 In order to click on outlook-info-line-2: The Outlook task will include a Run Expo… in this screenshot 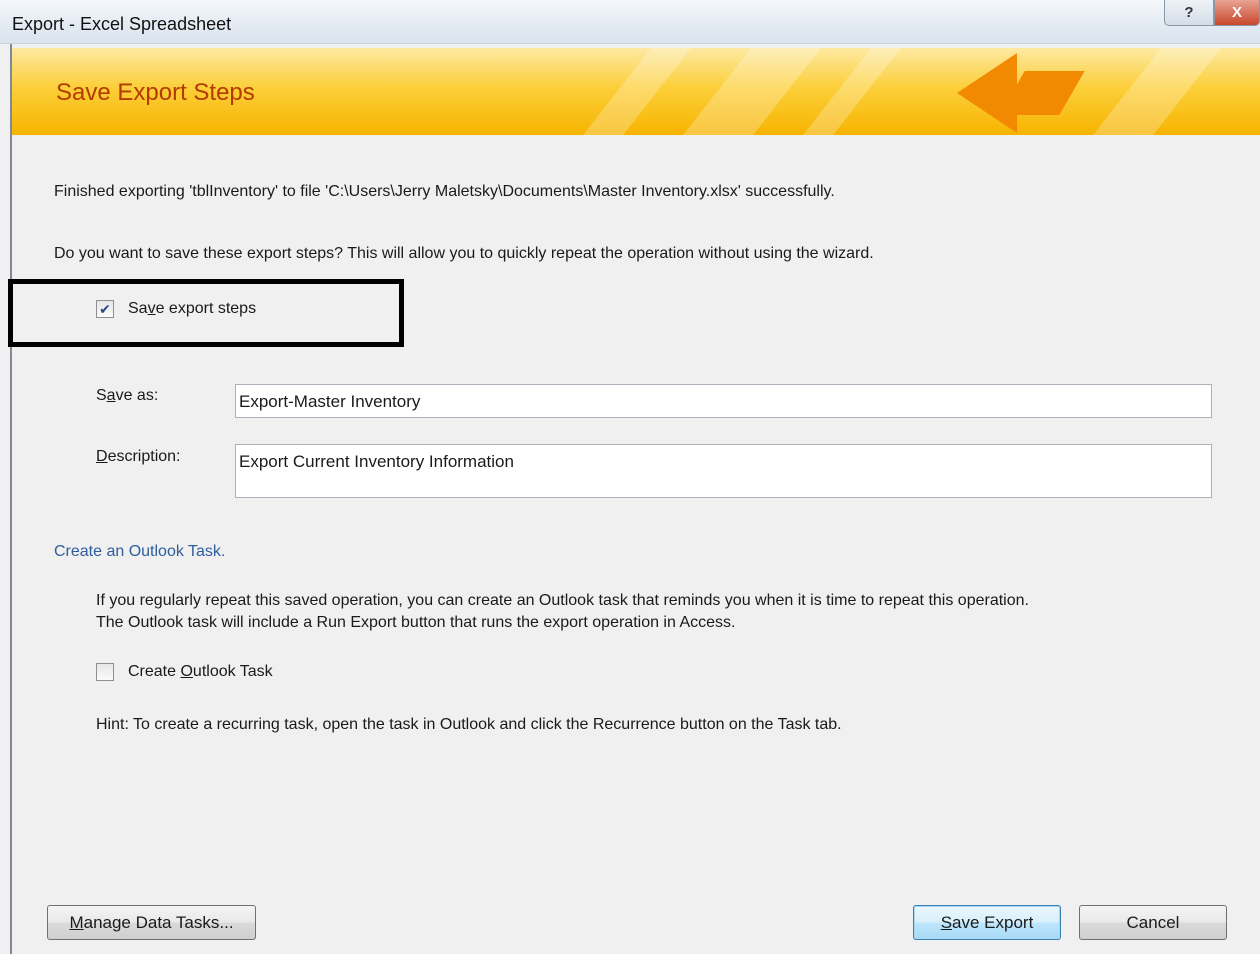, I will do `click(416, 622)`.